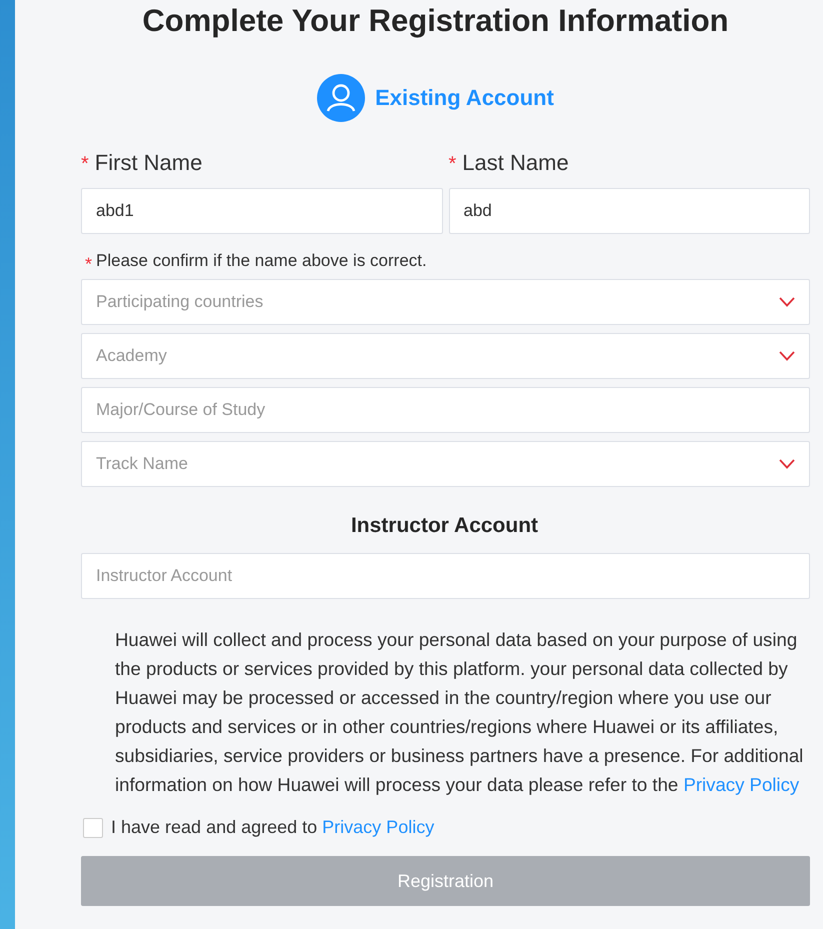  Describe the element at coordinates (445, 576) in the screenshot. I see `input-field: Instructor Account` at that location.